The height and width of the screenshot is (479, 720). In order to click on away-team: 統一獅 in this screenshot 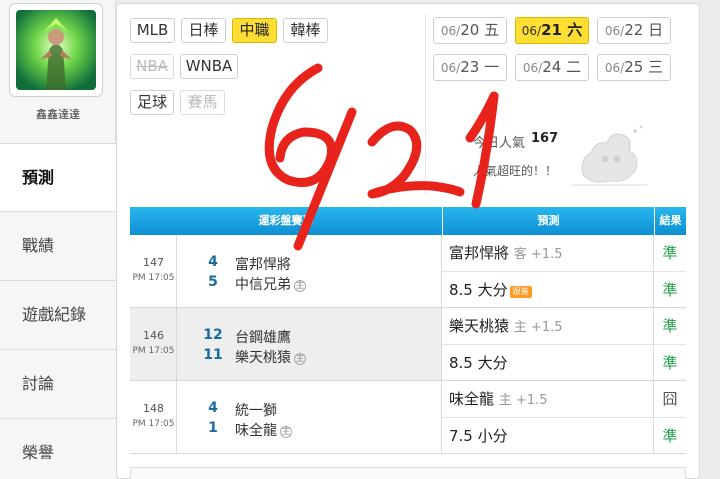, I will do `click(256, 410)`.